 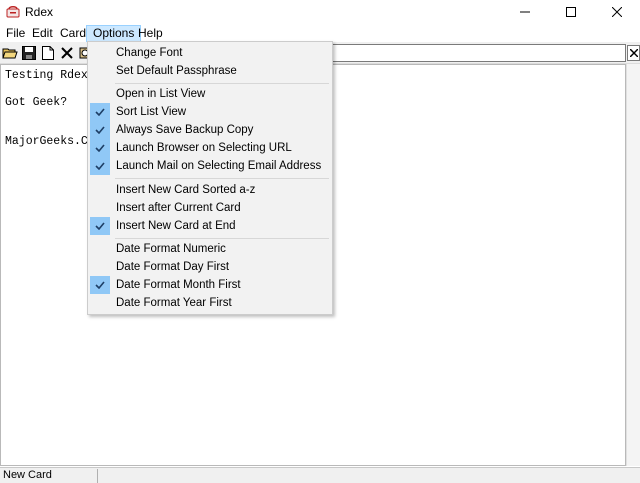 I want to click on close-icon, so click(x=633, y=53).